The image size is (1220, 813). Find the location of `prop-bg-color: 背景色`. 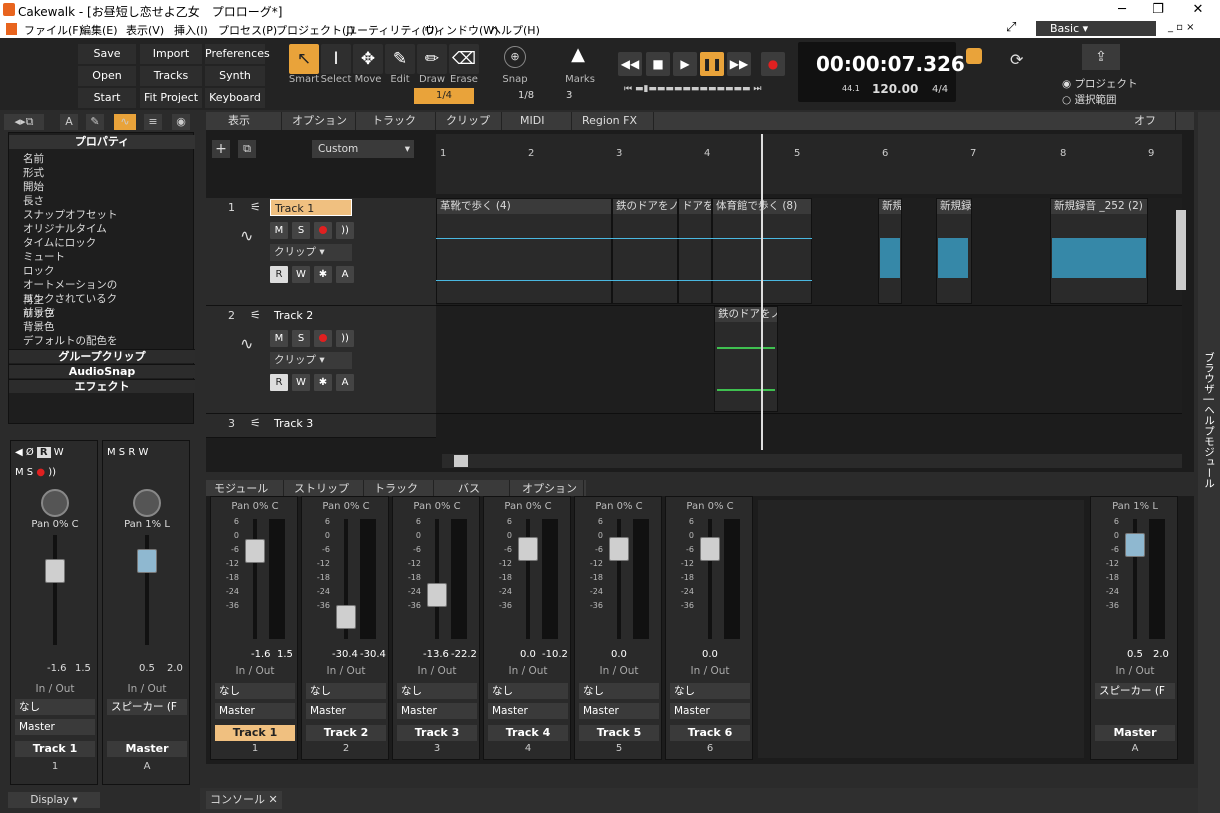

prop-bg-color: 背景色 is located at coordinates (73, 326).